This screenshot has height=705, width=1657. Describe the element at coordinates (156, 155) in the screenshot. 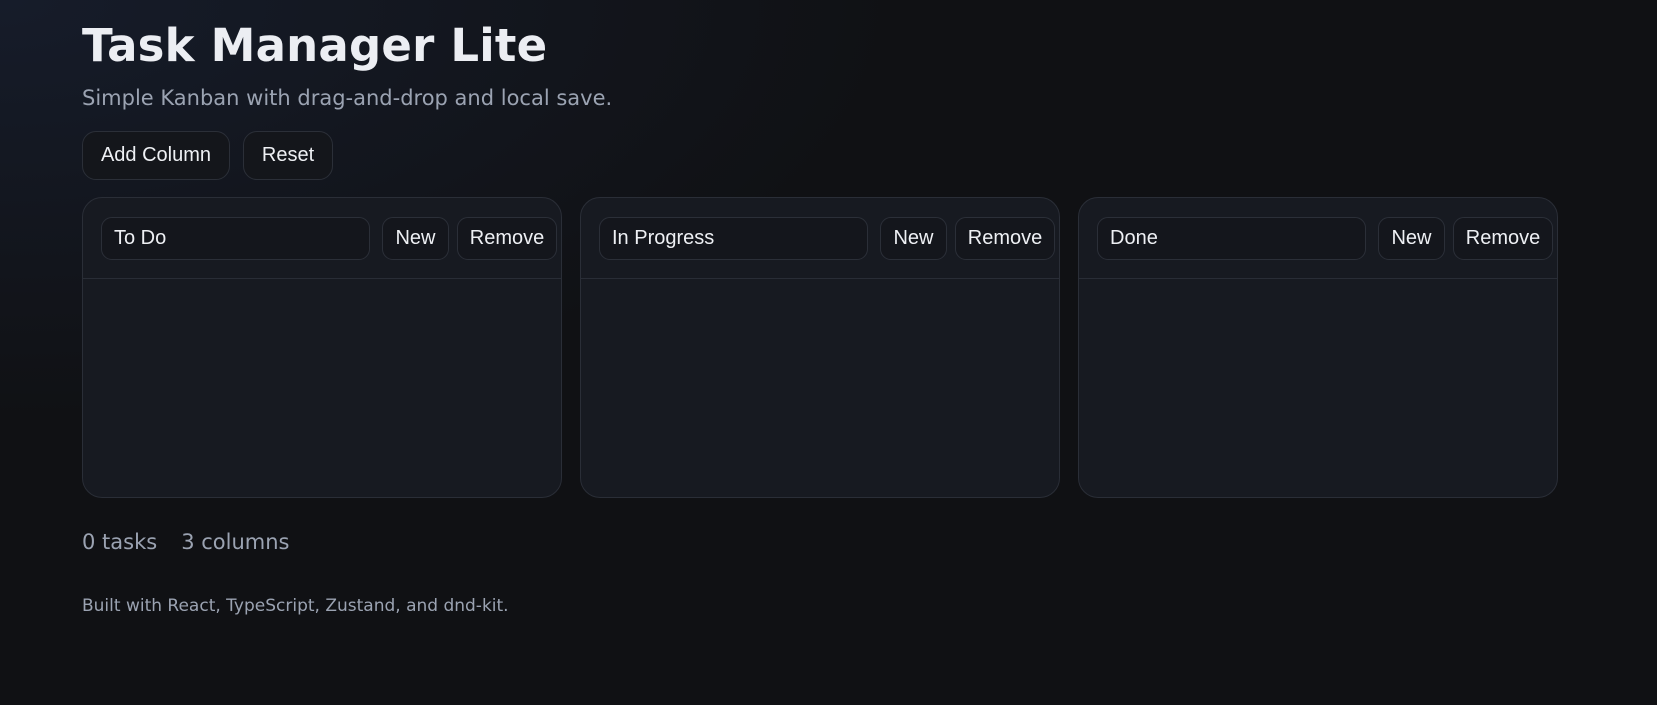

I see `add-column-button: Add Column` at that location.